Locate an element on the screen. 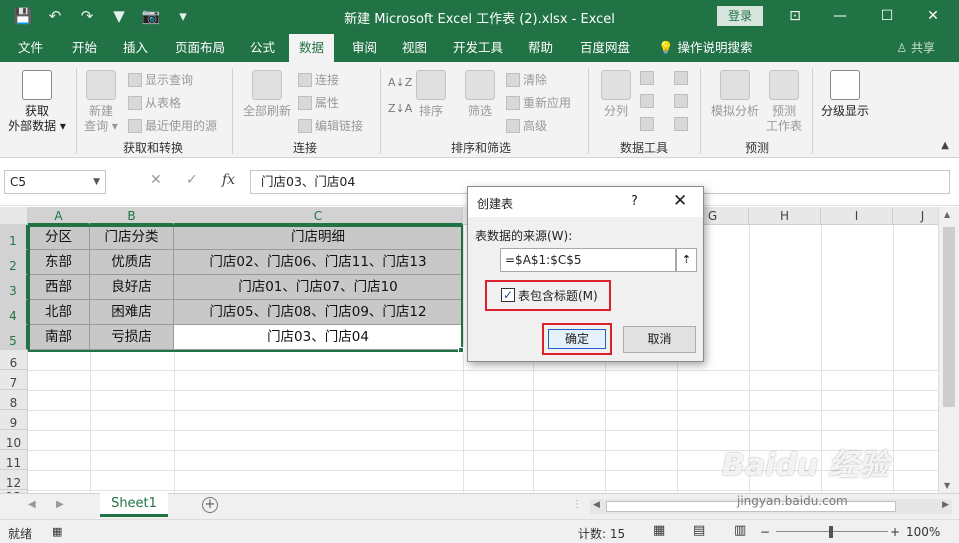 This screenshot has width=959, height=543. column-header-i: I is located at coordinates (857, 216).